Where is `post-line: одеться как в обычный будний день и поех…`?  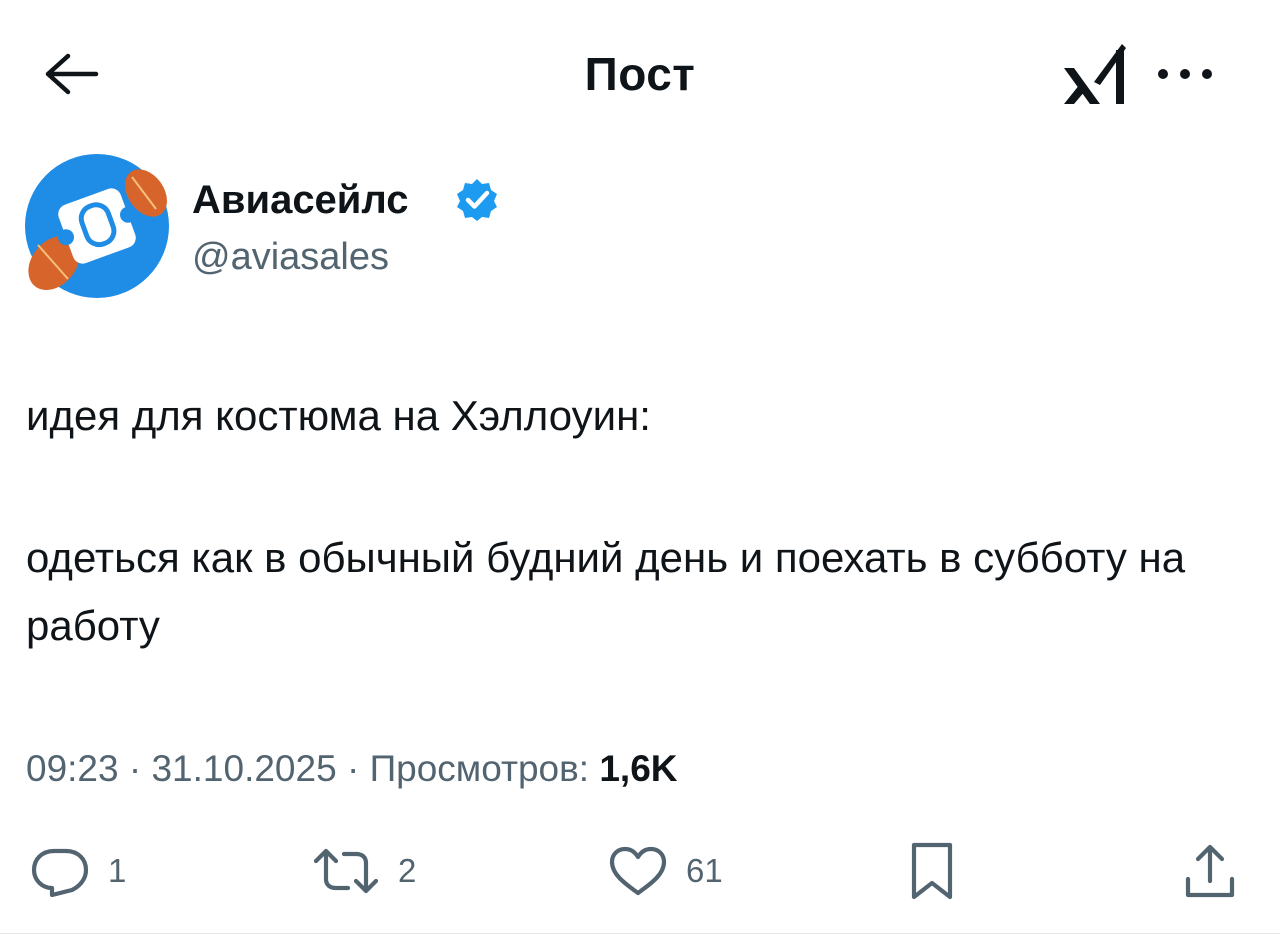 post-line: одеться как в обычный будний день и поех… is located at coordinates (606, 591).